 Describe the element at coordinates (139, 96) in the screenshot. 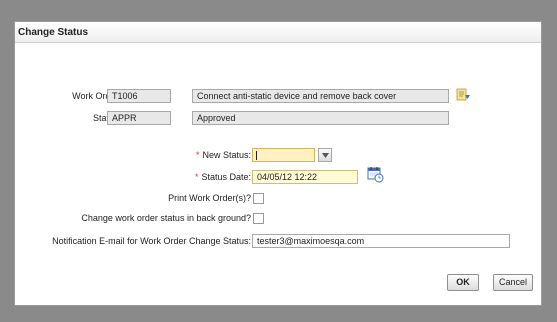

I see `work-order-field: T1006` at that location.